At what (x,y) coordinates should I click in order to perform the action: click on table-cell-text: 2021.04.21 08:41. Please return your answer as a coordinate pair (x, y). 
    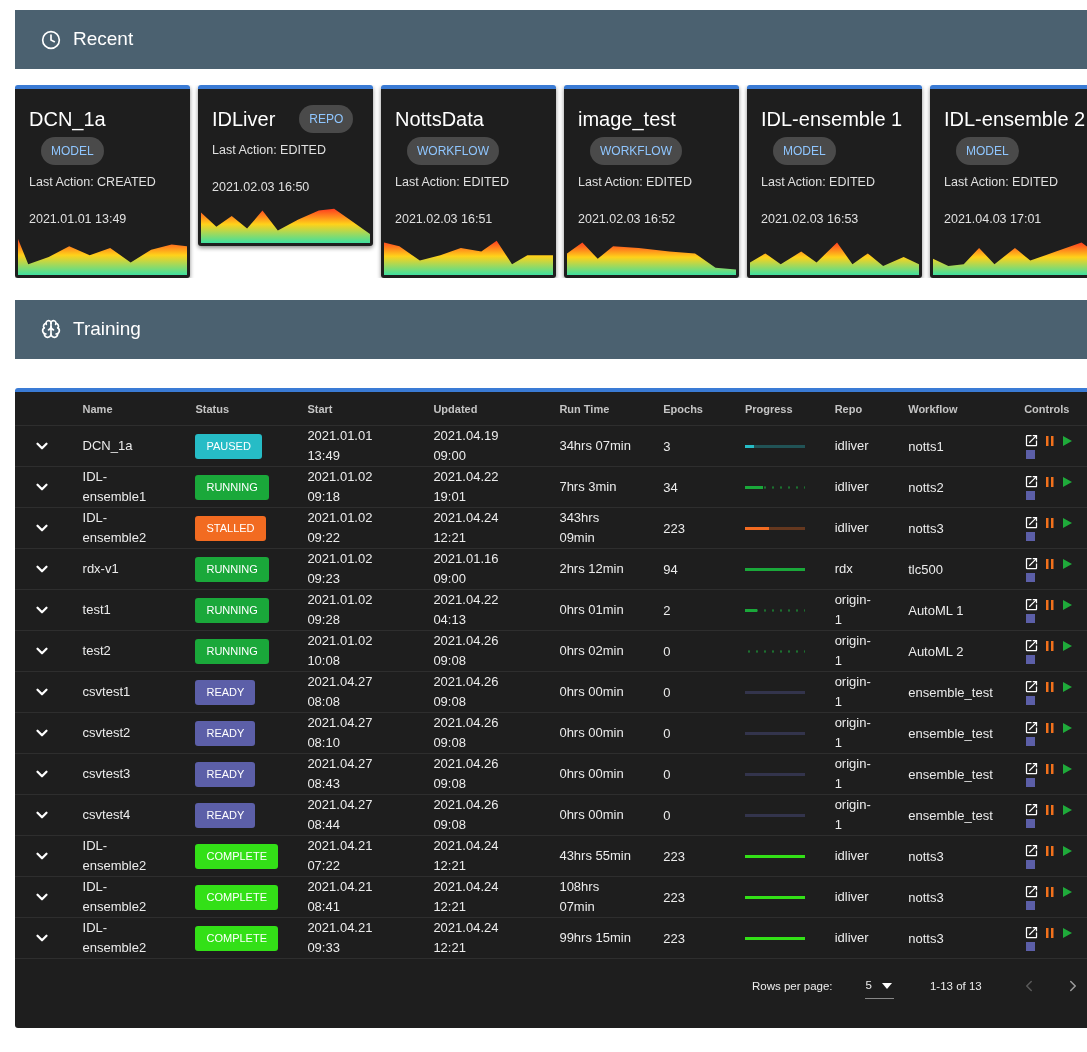
    Looking at the image, I should click on (340, 897).